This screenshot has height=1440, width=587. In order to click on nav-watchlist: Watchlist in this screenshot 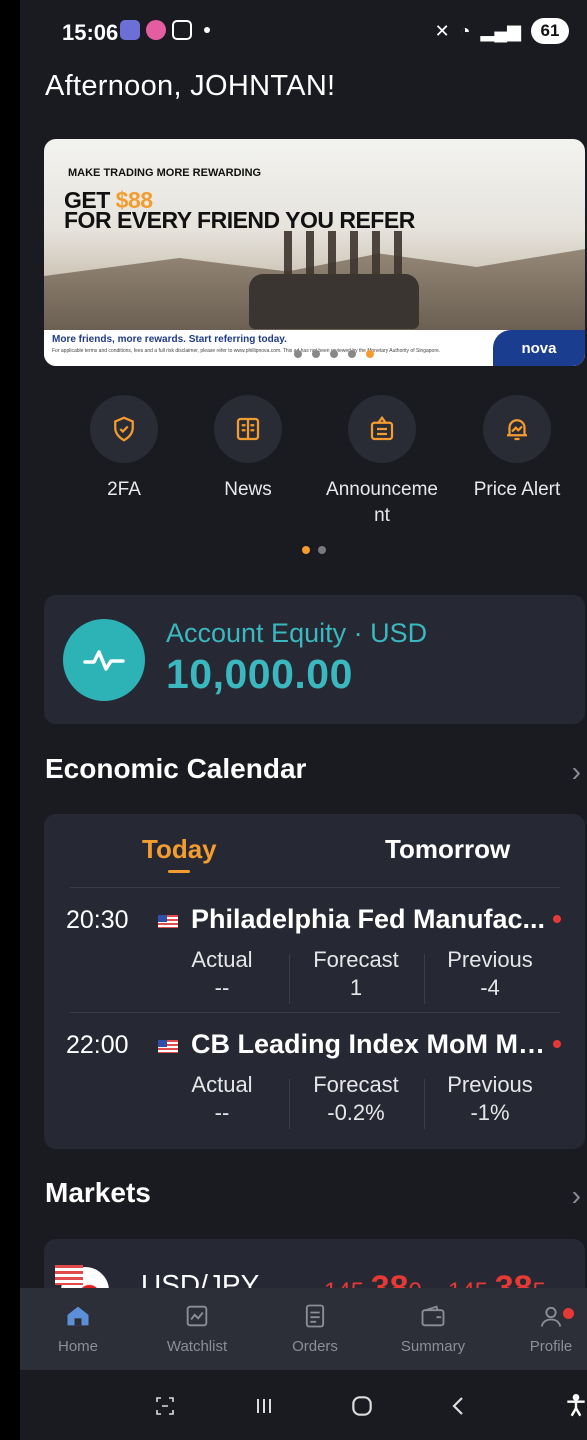, I will do `click(197, 1327)`.